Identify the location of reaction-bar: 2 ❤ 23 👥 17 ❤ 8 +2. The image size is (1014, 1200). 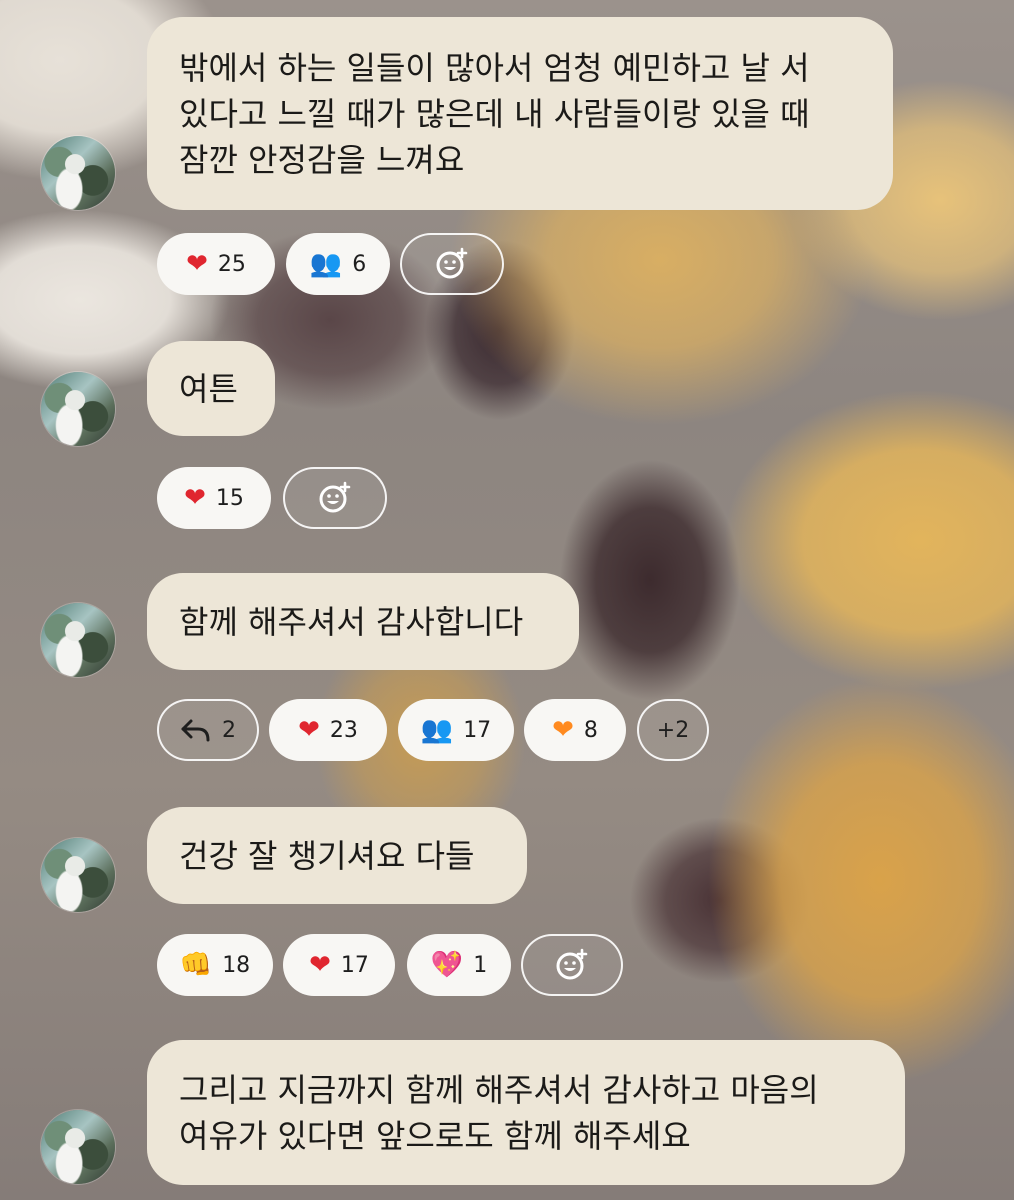
(437, 732).